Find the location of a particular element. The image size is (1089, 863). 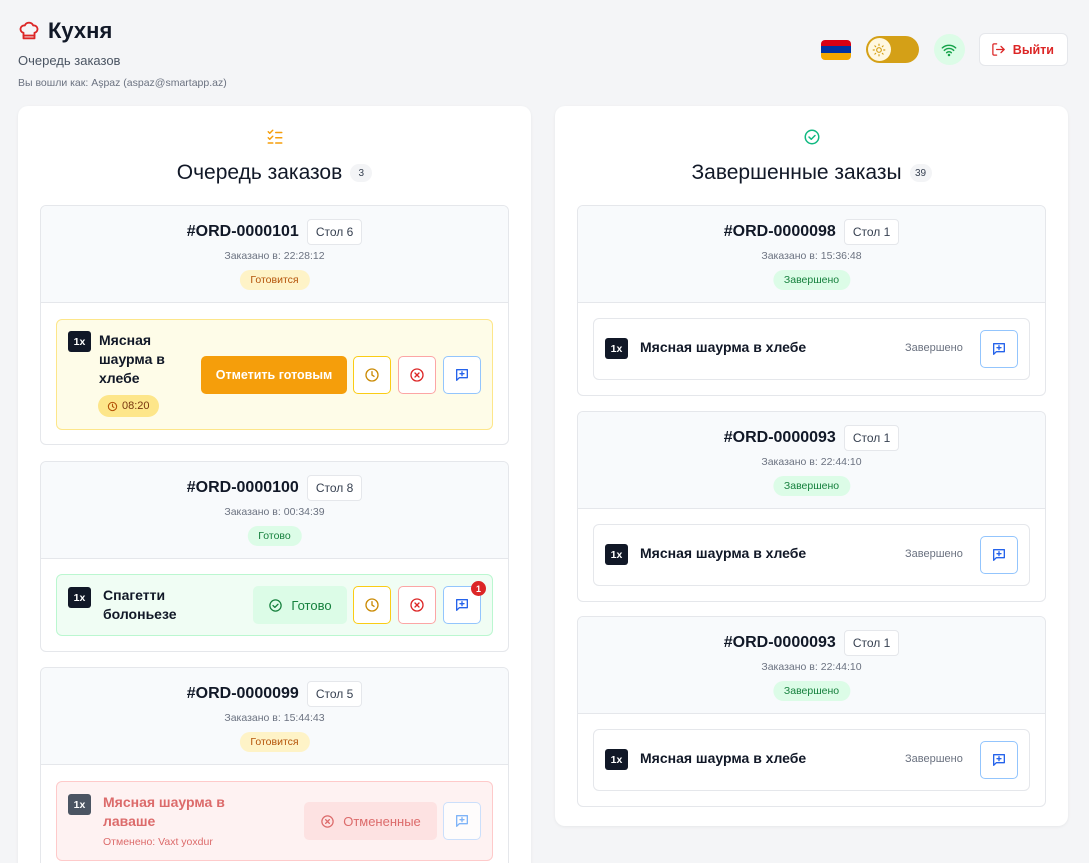

order-time: Заказано в: 22:28:12 is located at coordinates (274, 256).